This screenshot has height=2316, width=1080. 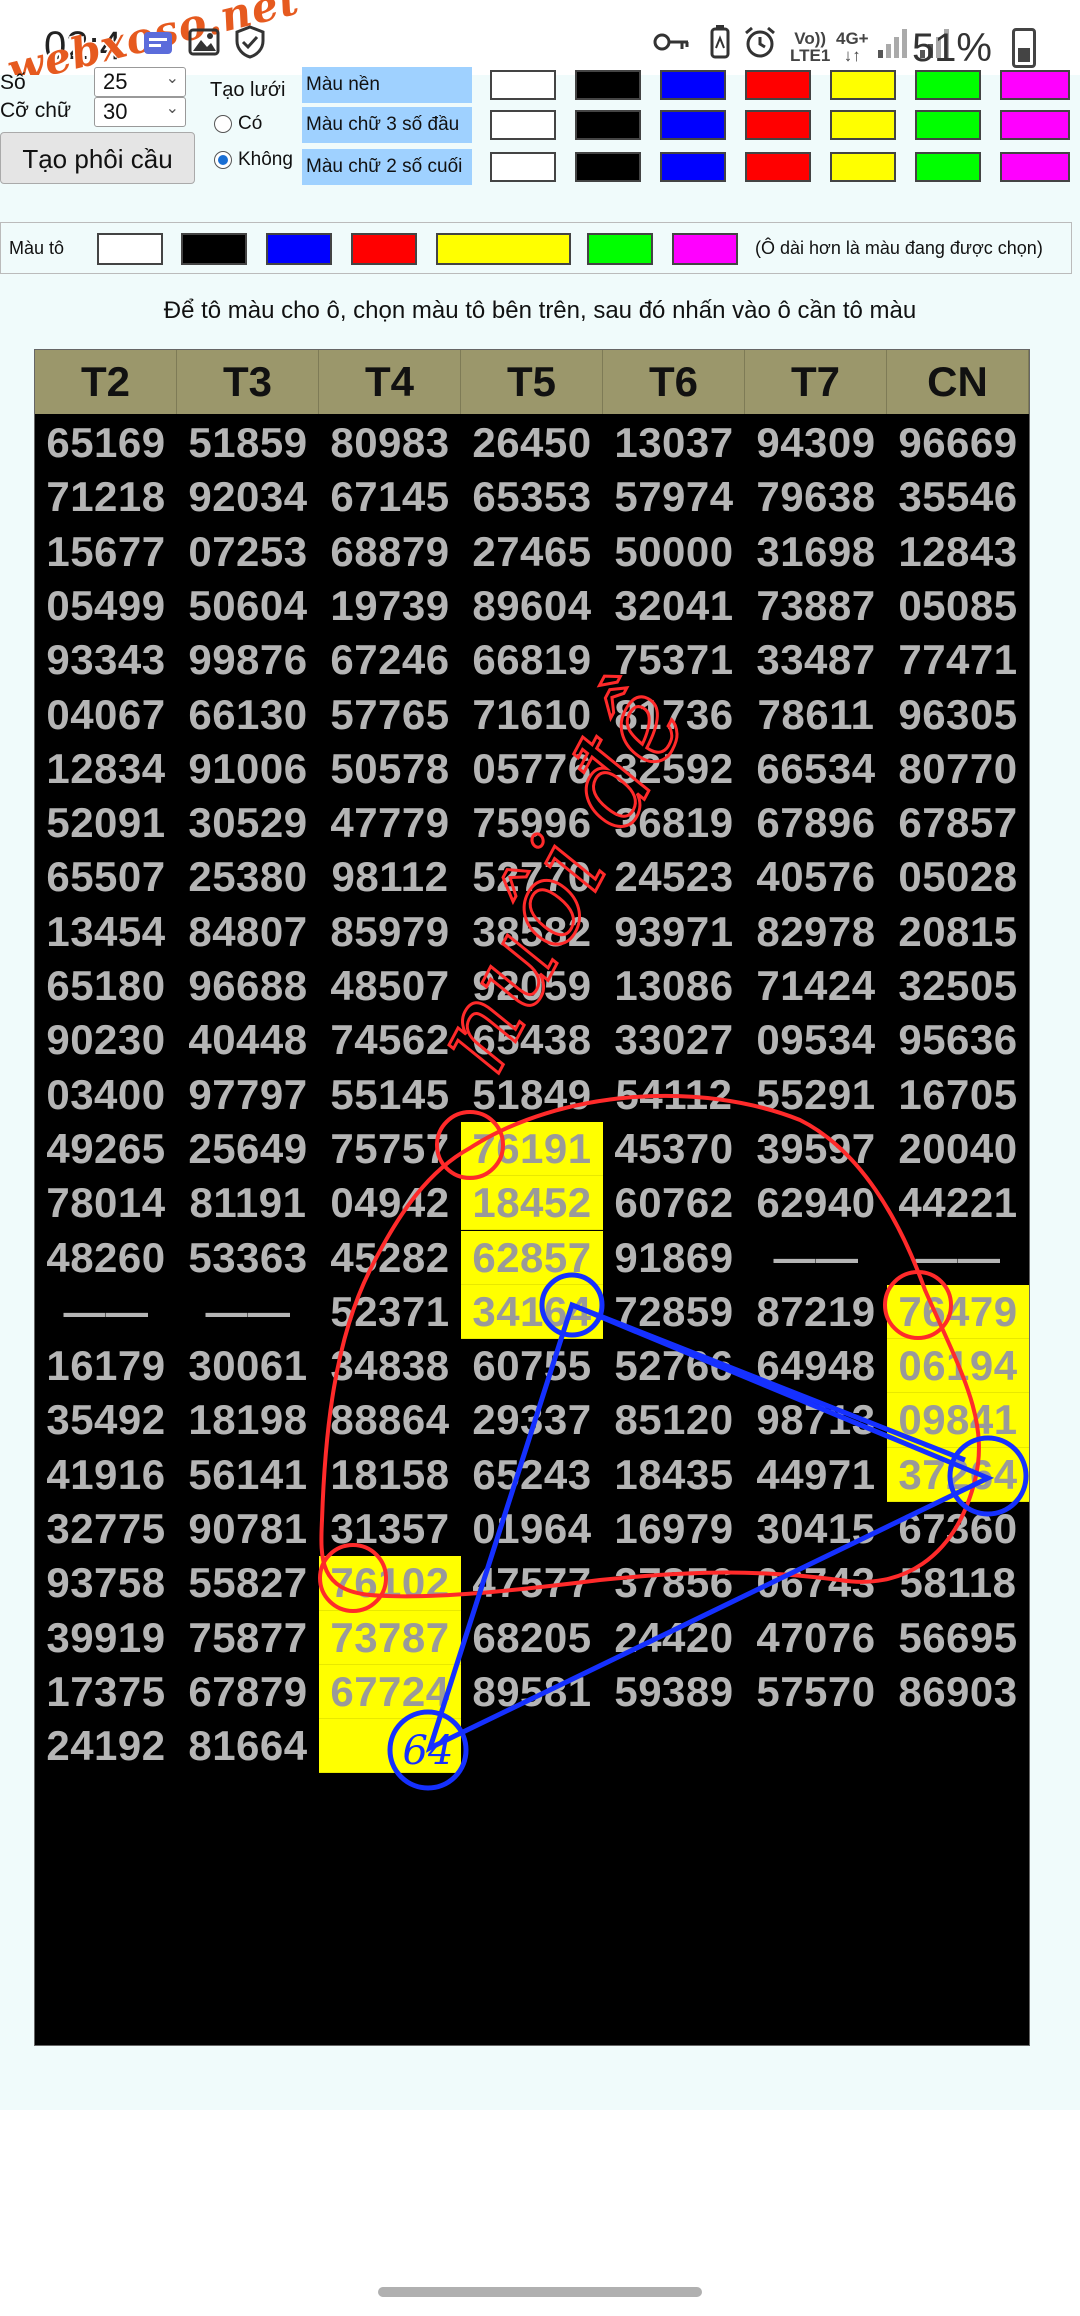 What do you see at coordinates (390, 1475) in the screenshot?
I see `grid-cell: 18158` at bounding box center [390, 1475].